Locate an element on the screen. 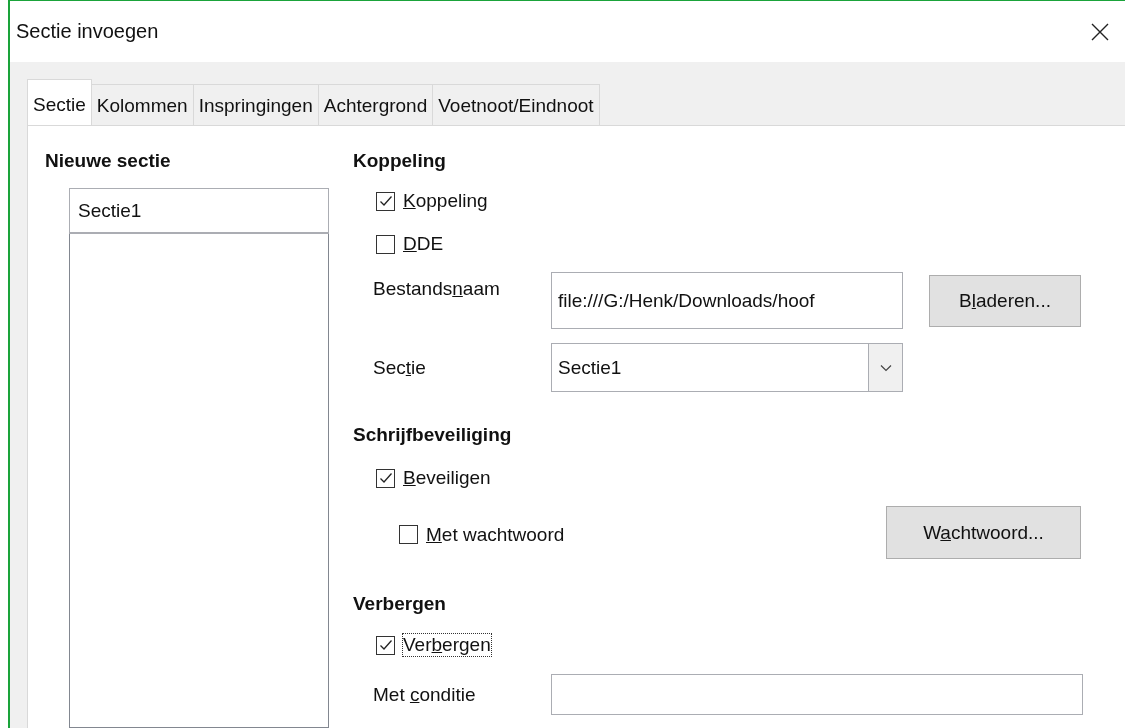 This screenshot has width=1125, height=728. condition-field is located at coordinates (817, 694).